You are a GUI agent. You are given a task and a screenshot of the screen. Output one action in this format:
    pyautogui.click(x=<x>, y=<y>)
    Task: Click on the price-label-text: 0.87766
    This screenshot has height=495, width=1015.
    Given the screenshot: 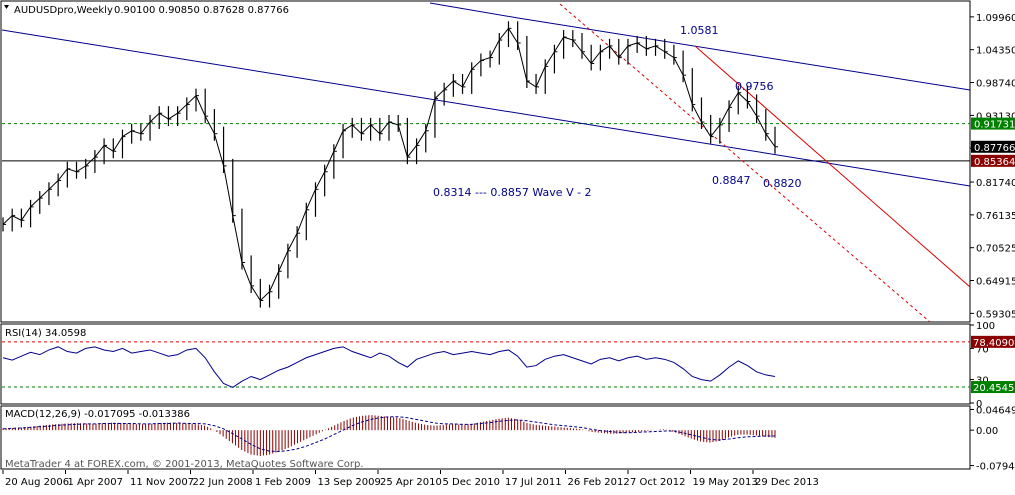 What is the action you would take?
    pyautogui.click(x=994, y=148)
    